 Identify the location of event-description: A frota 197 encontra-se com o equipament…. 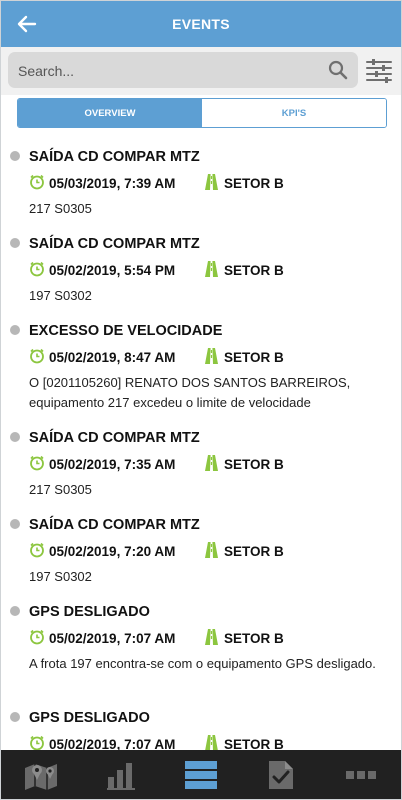
(202, 663).